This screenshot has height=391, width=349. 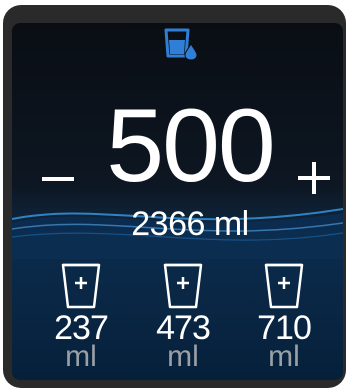 I want to click on minus-icon, so click(x=58, y=179).